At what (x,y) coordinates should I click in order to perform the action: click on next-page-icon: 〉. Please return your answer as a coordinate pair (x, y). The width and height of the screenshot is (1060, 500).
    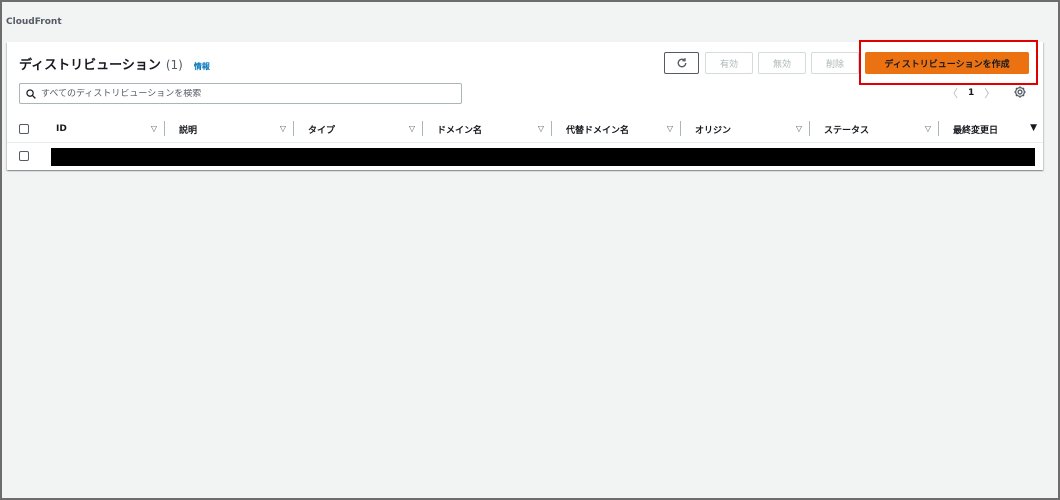
    Looking at the image, I should click on (989, 93).